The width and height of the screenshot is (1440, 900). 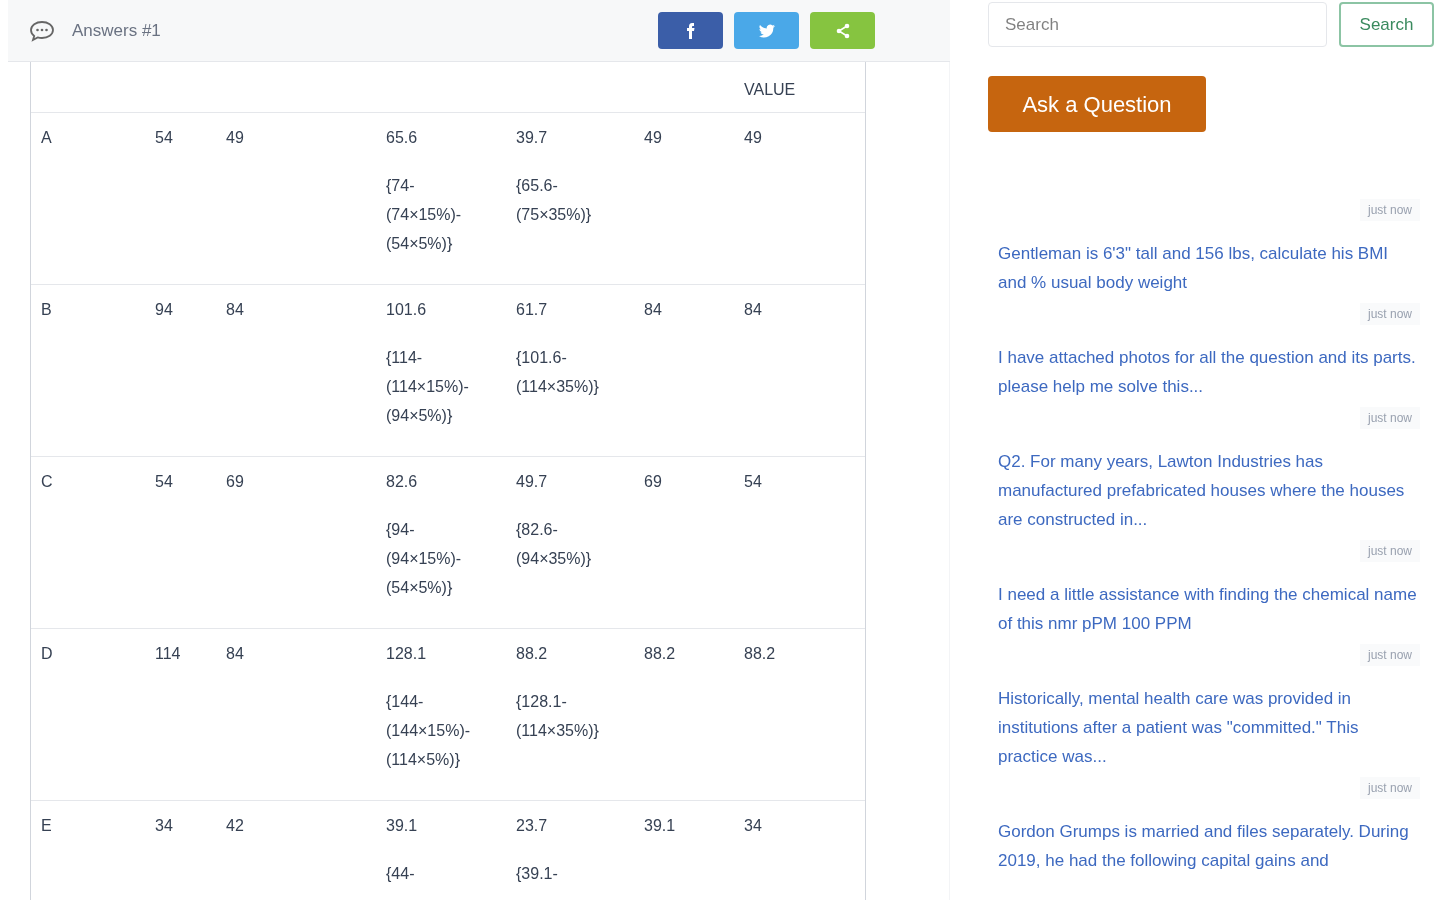 What do you see at coordinates (400, 874) in the screenshot?
I see `formula-text: {44-` at bounding box center [400, 874].